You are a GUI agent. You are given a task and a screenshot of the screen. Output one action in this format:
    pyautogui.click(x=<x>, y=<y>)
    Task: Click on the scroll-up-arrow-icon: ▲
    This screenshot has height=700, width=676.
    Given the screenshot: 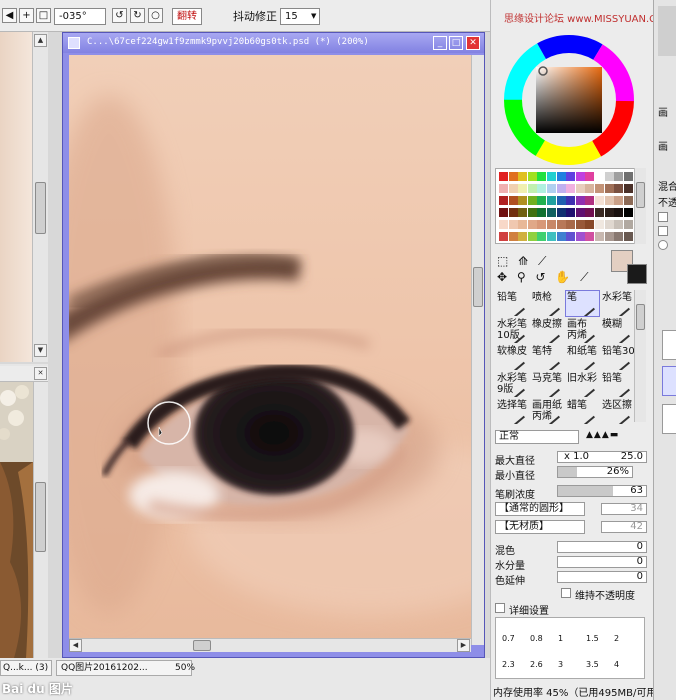 What is the action you would take?
    pyautogui.click(x=40, y=40)
    